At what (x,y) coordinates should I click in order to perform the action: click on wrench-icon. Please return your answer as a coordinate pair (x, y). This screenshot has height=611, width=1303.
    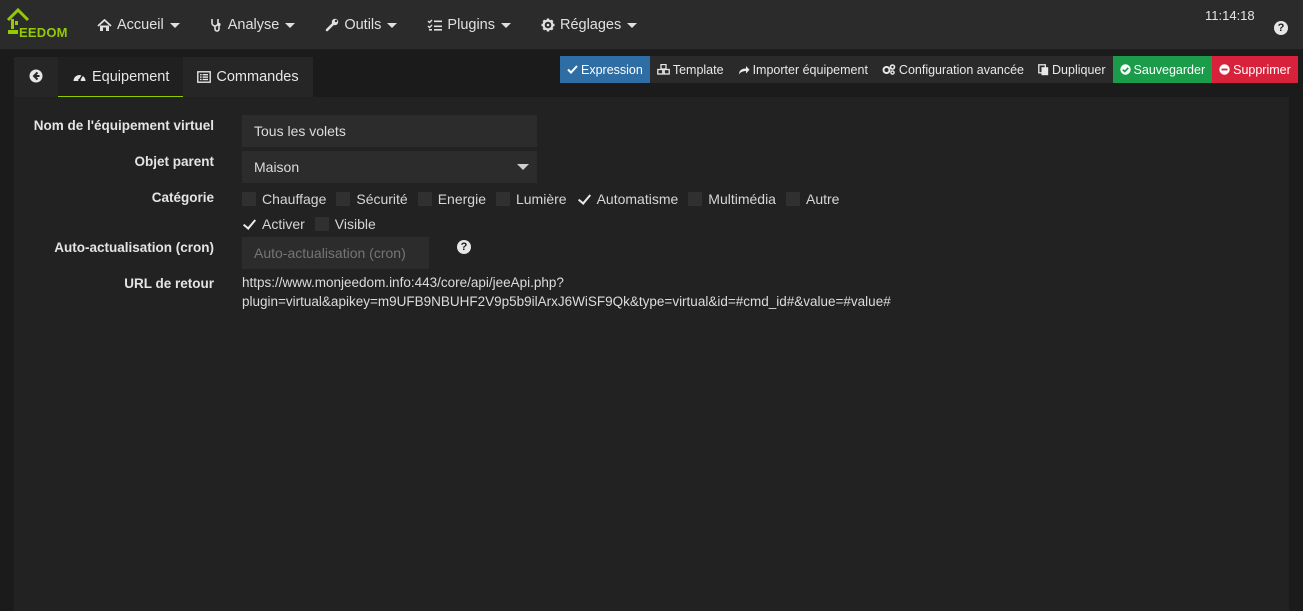
    Looking at the image, I should click on (332, 25).